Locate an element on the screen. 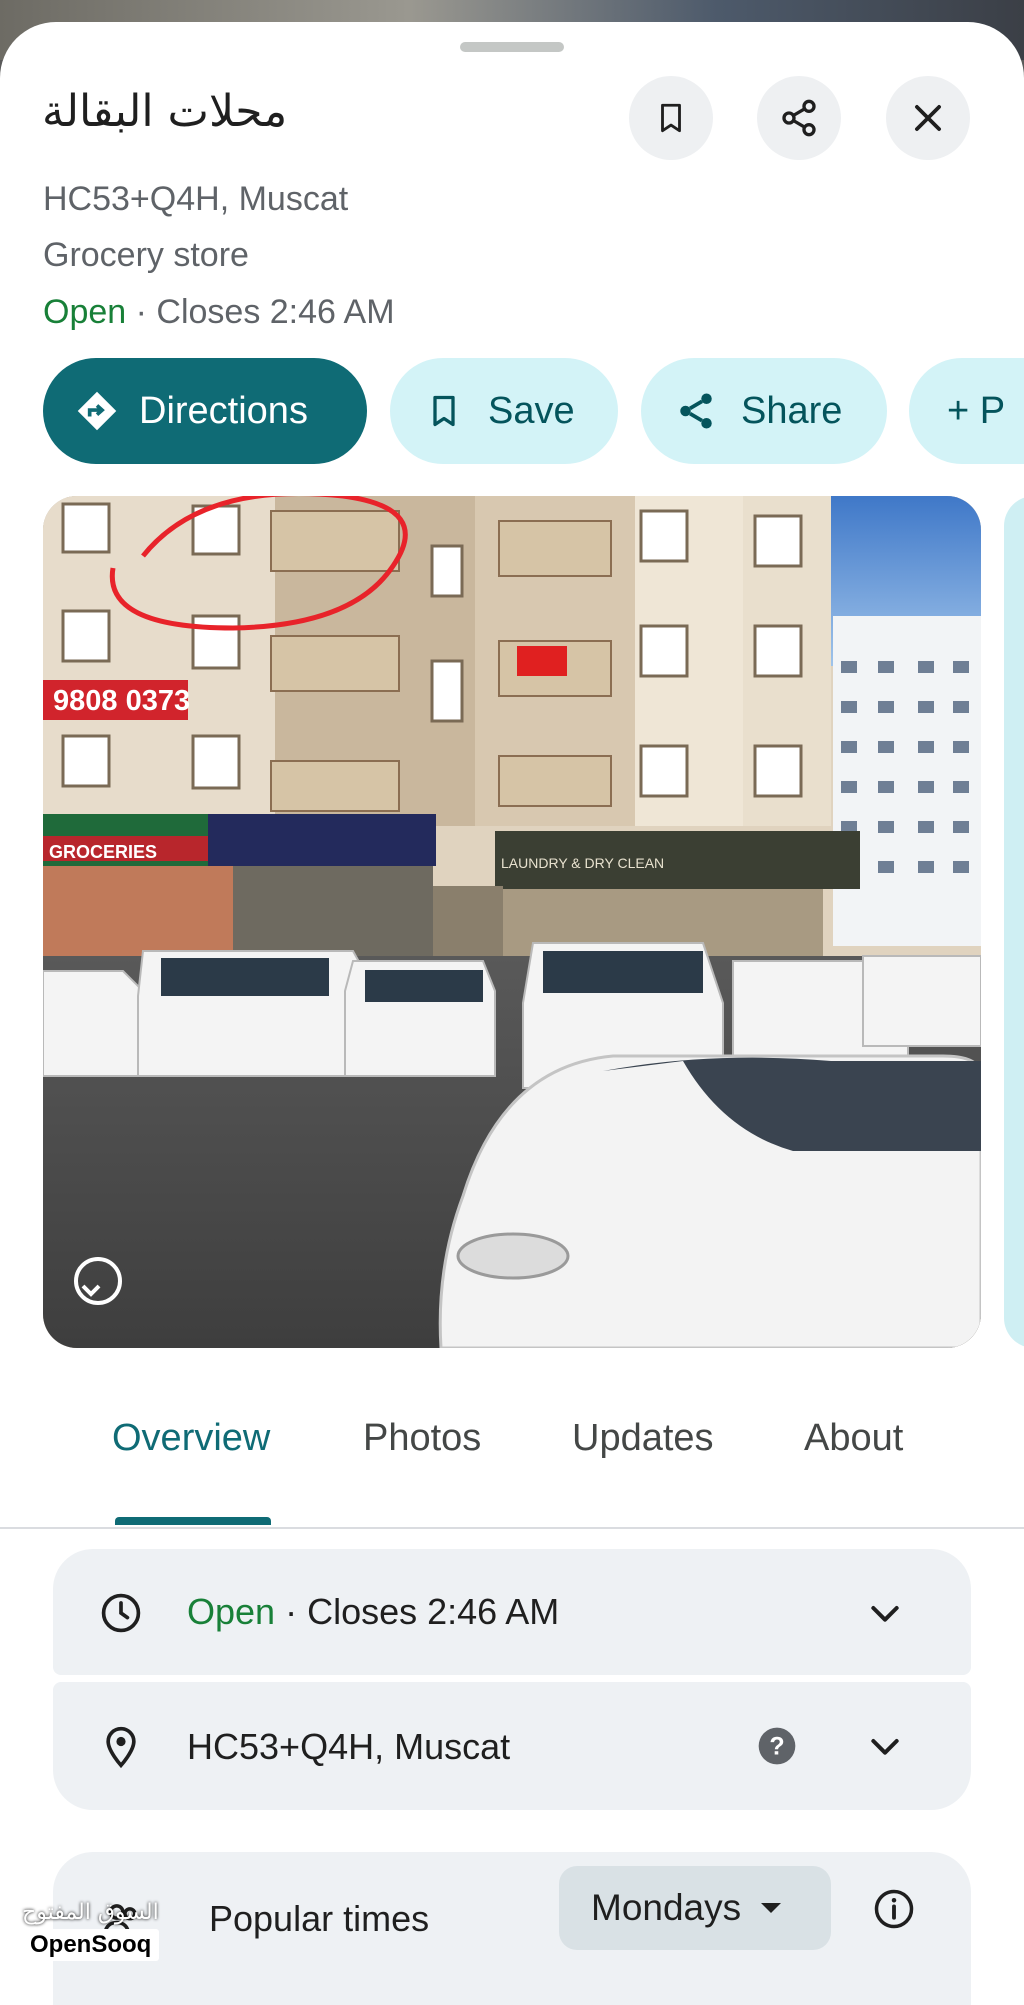 The width and height of the screenshot is (1024, 2005). share-button: Share is located at coordinates (764, 411).